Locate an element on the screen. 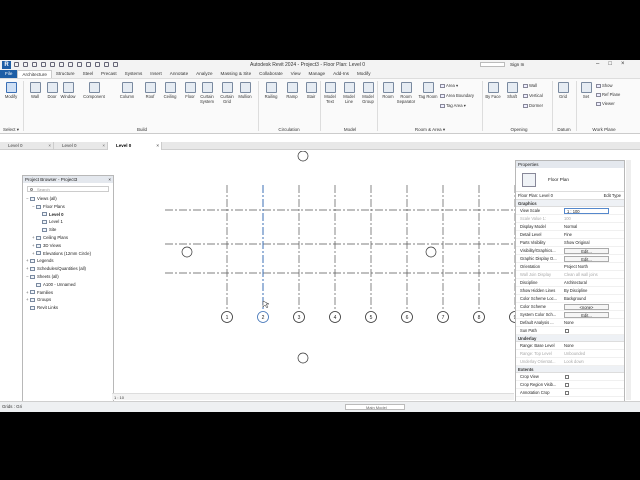 The width and height of the screenshot is (640, 480). text-icon is located at coordinates (79, 64).